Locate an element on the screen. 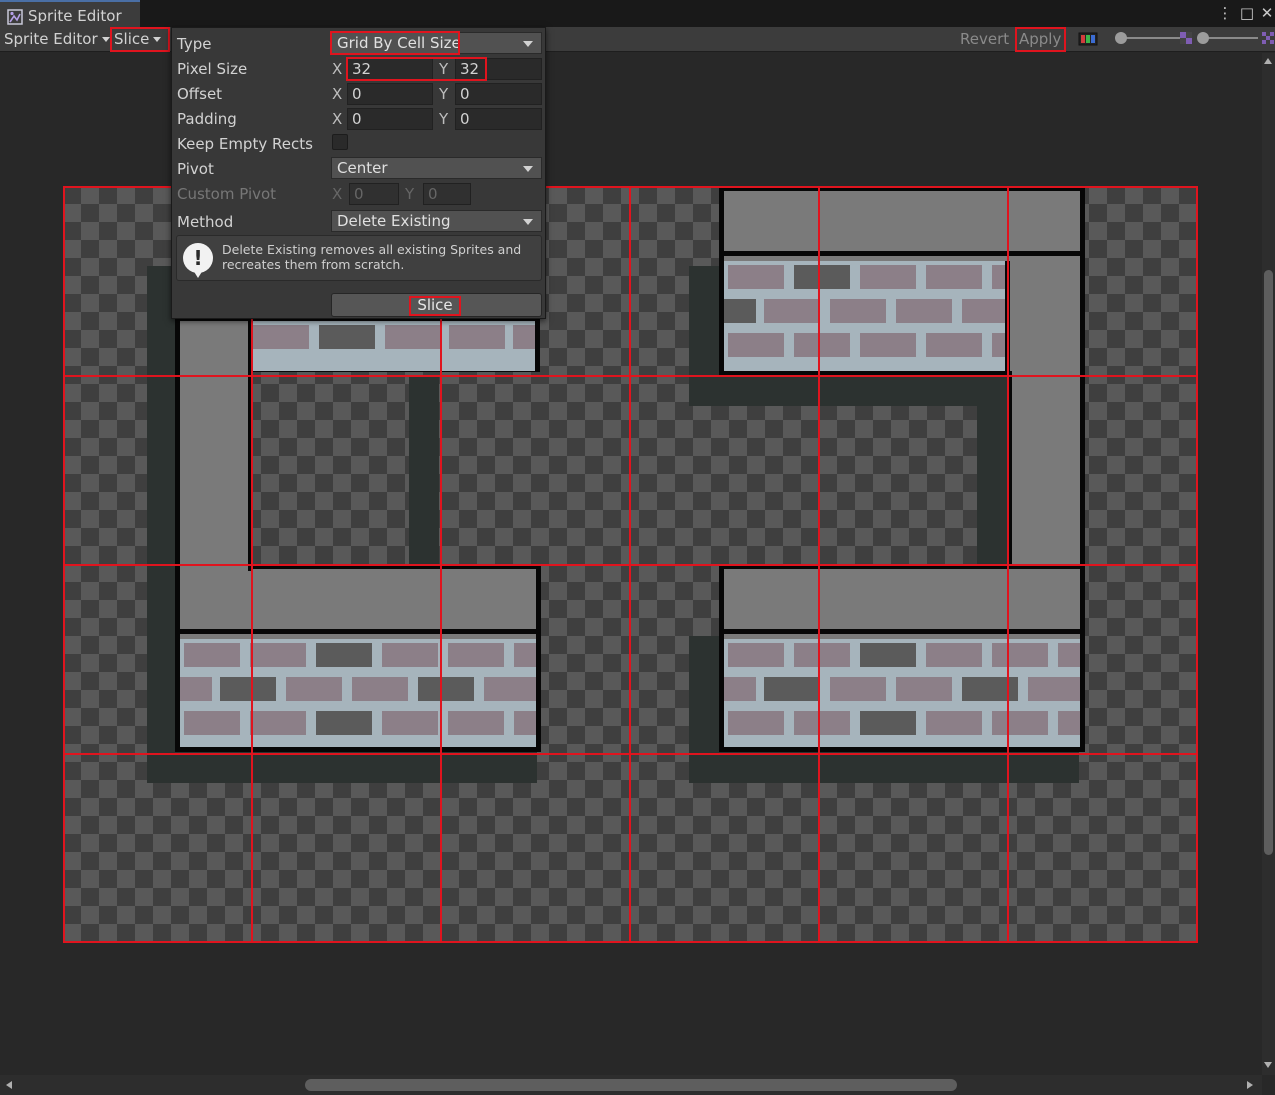 The width and height of the screenshot is (1275, 1095). editor-mode-dropdown: Sprite Editor is located at coordinates (57, 39).